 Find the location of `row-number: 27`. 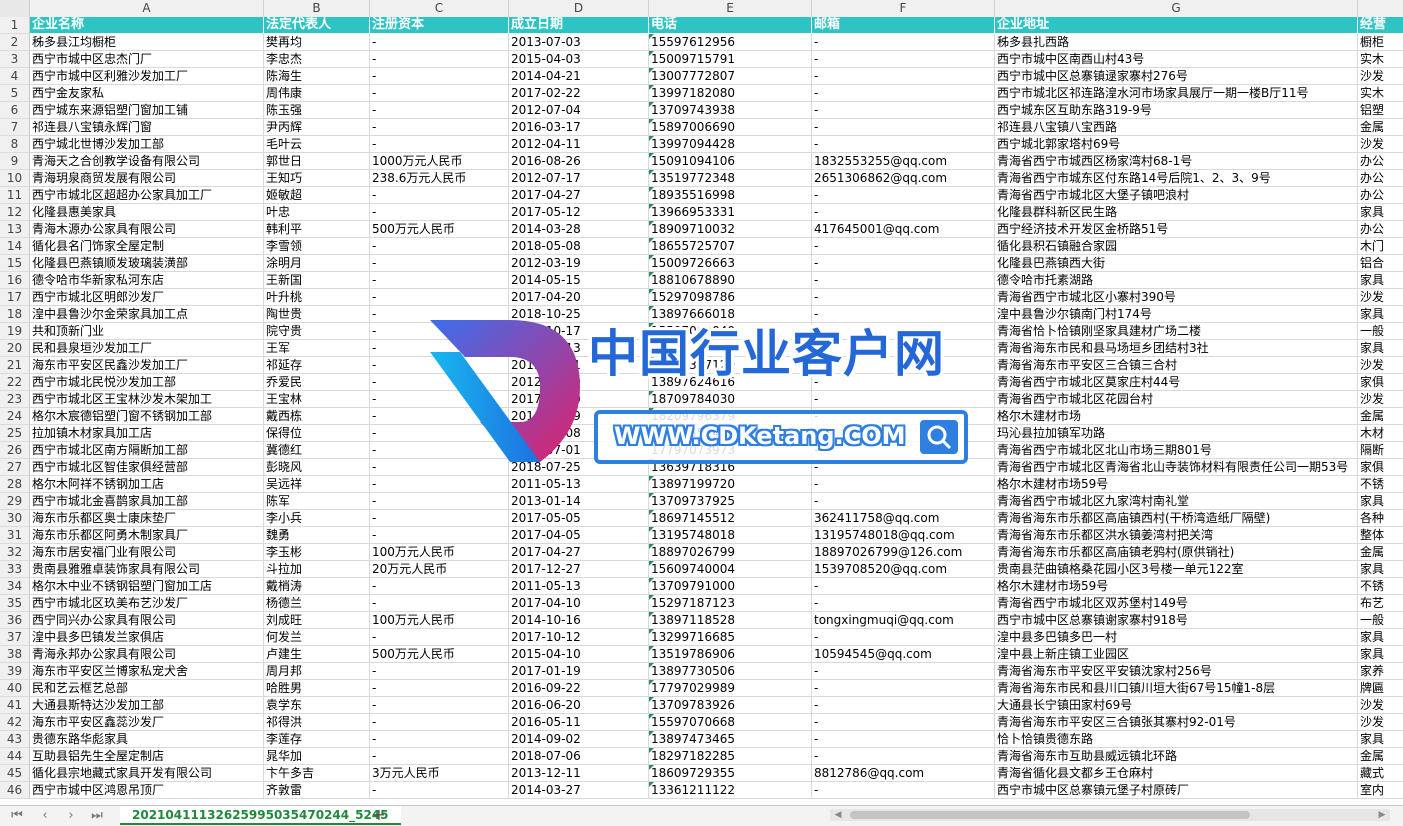

row-number: 27 is located at coordinates (15, 467).